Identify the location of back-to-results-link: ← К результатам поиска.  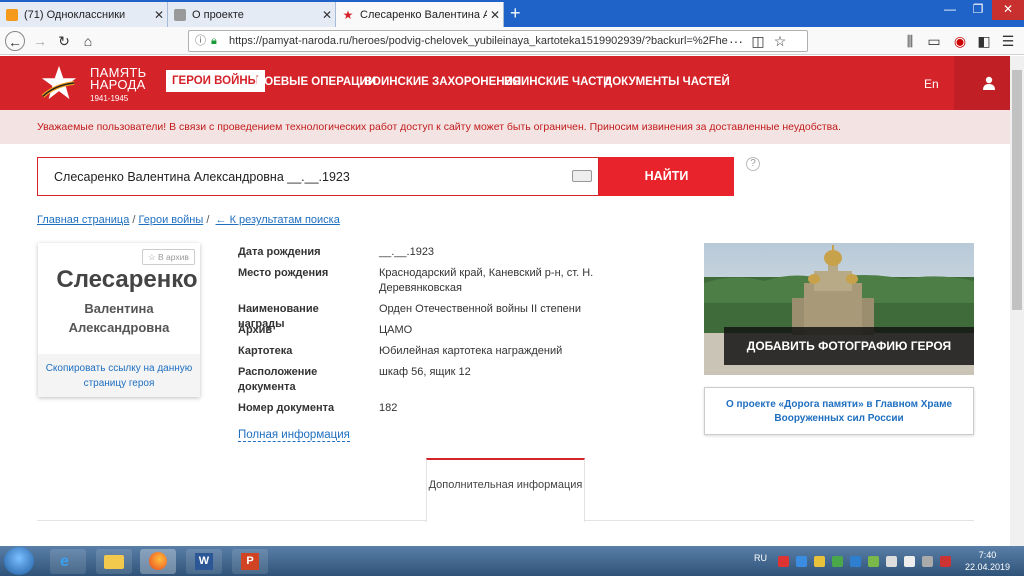
(278, 220).